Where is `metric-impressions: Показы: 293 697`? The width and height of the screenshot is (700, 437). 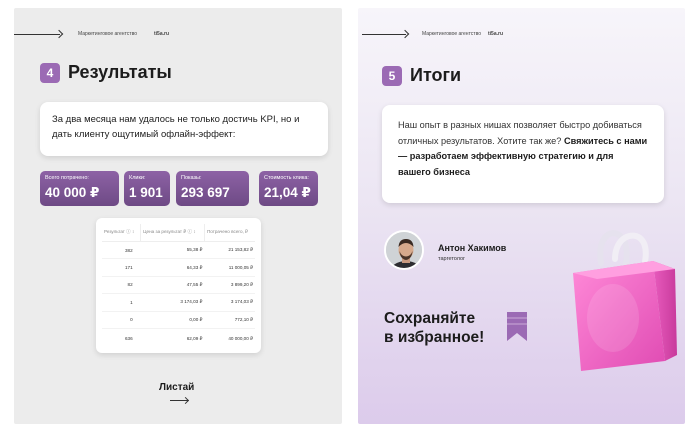 metric-impressions: Показы: 293 697 is located at coordinates (212, 188).